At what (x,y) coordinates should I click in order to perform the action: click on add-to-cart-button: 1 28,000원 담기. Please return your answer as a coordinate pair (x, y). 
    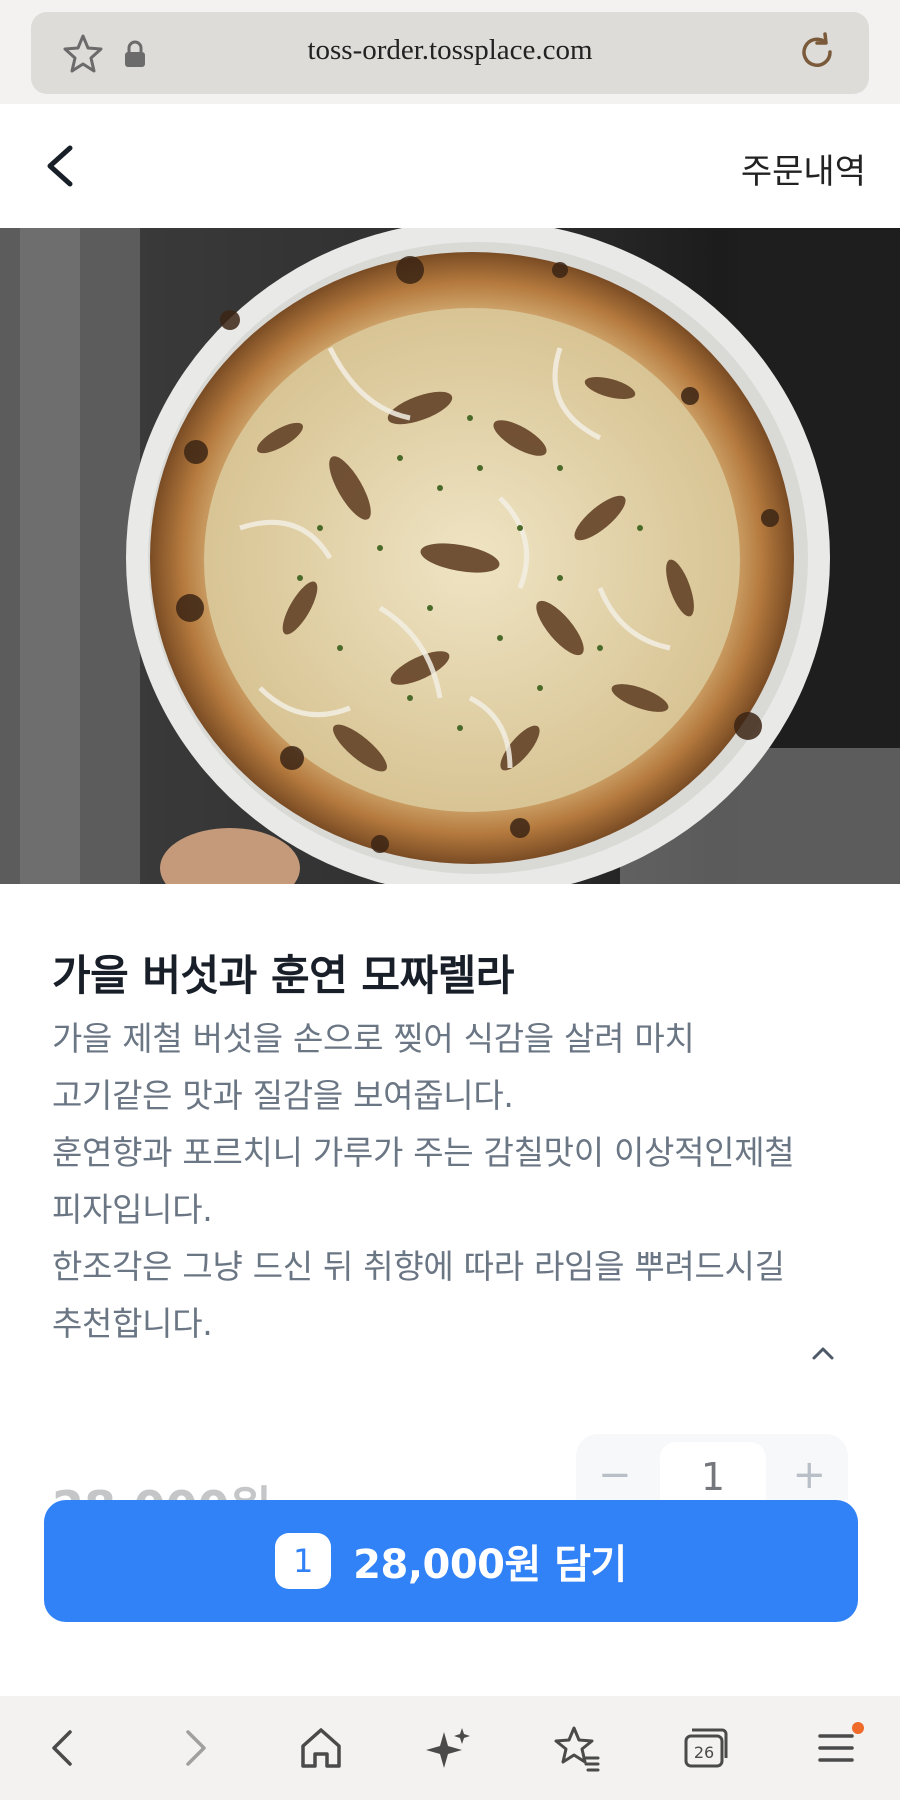
    Looking at the image, I should click on (451, 1561).